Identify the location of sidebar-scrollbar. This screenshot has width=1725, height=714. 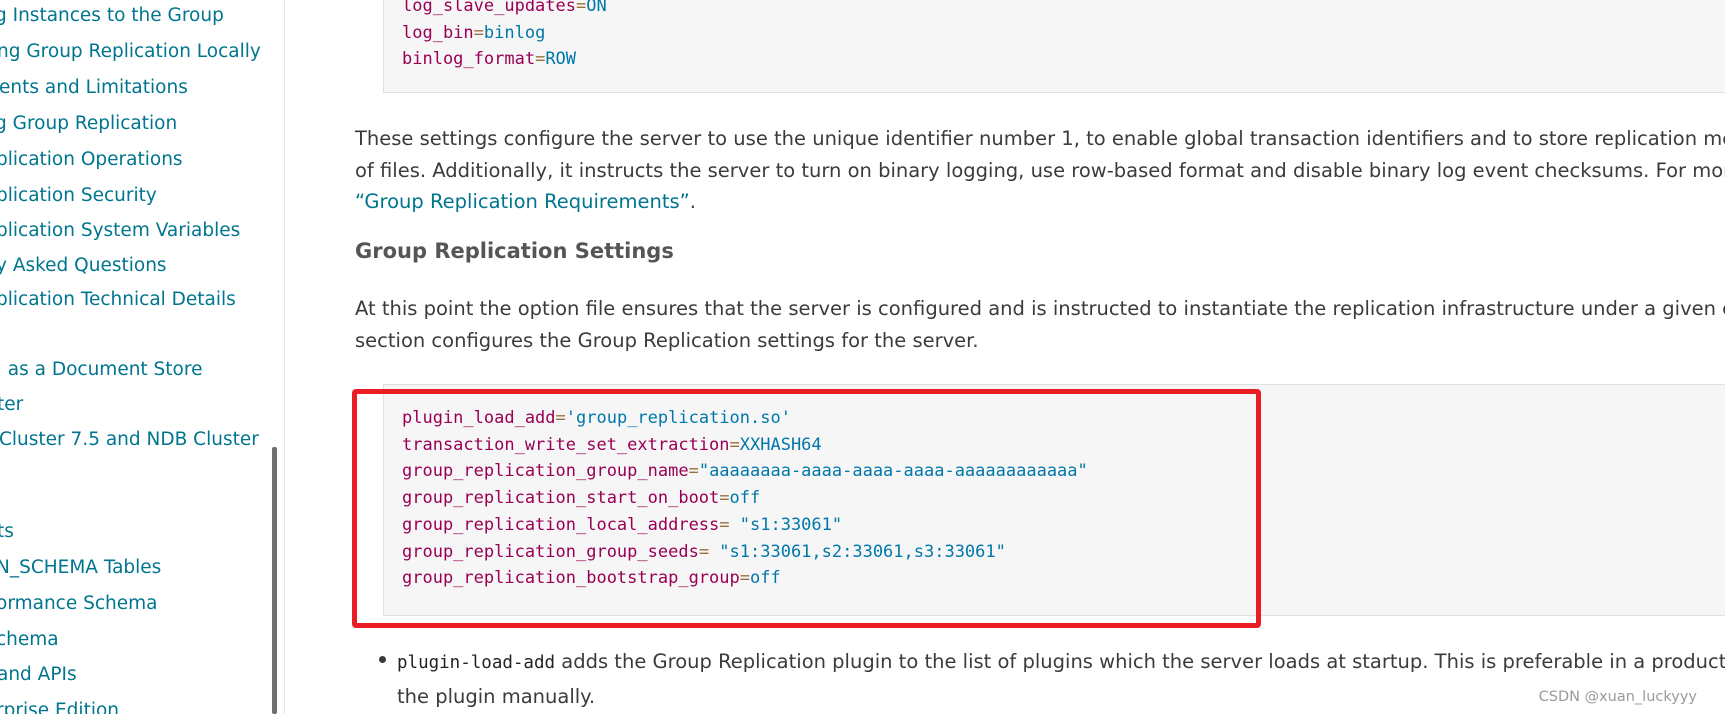
(274, 580).